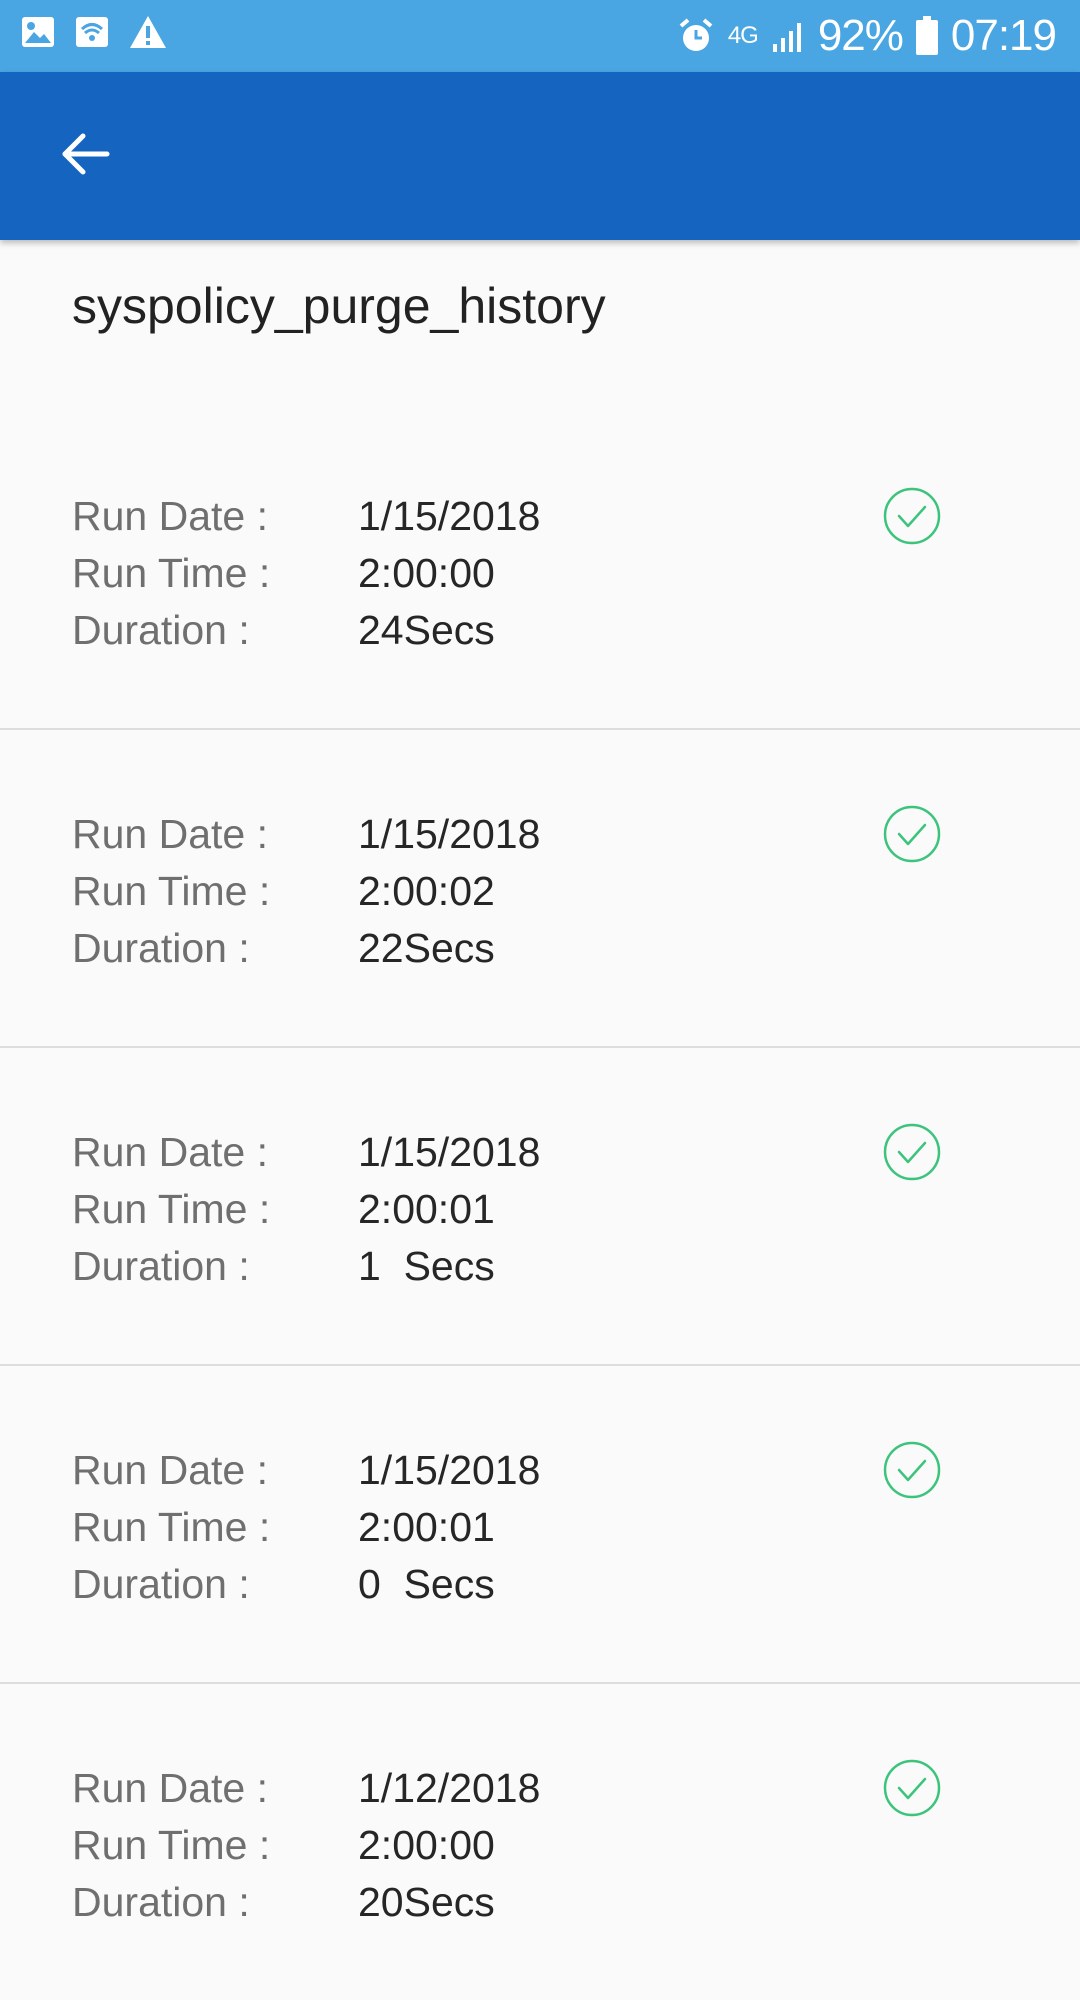 This screenshot has width=1080, height=2000. I want to click on run-date-value: 1/12/2018, so click(449, 1788).